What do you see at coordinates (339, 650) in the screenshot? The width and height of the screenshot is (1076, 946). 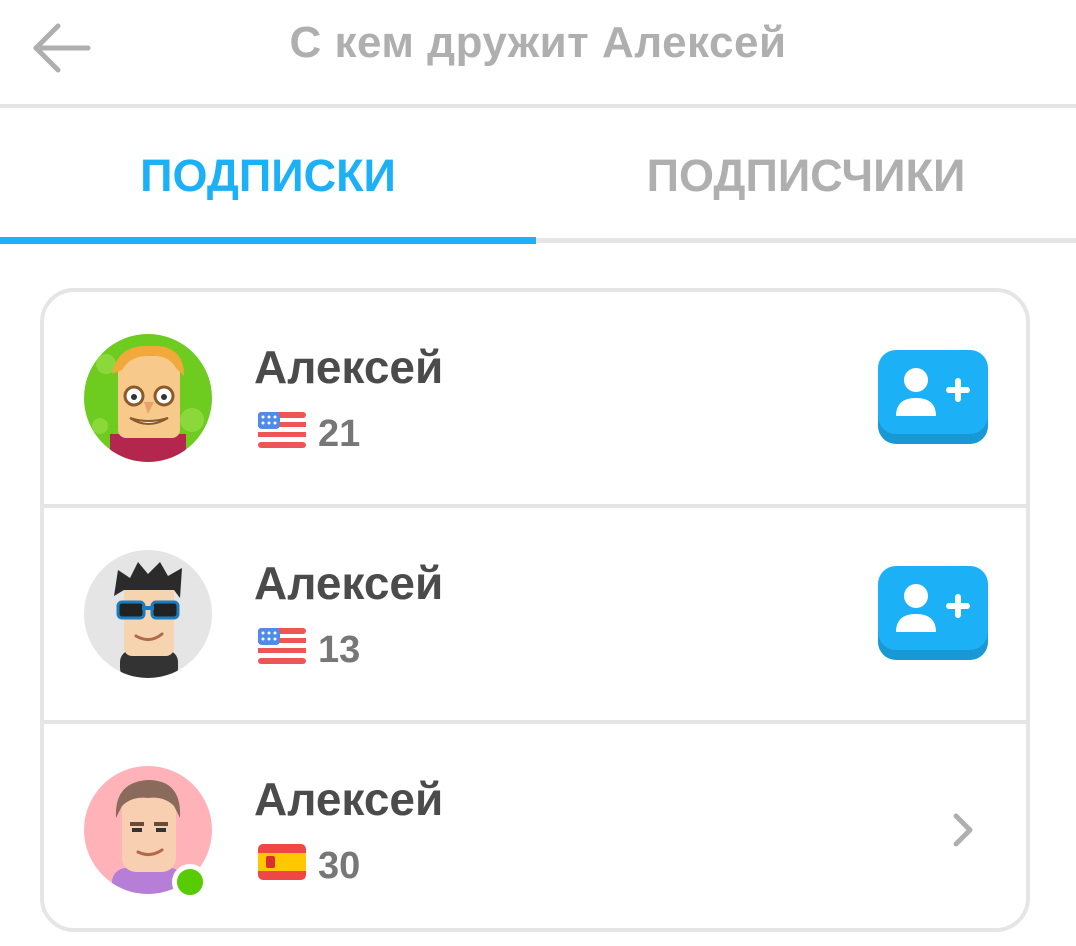 I see `user-xp: 13` at bounding box center [339, 650].